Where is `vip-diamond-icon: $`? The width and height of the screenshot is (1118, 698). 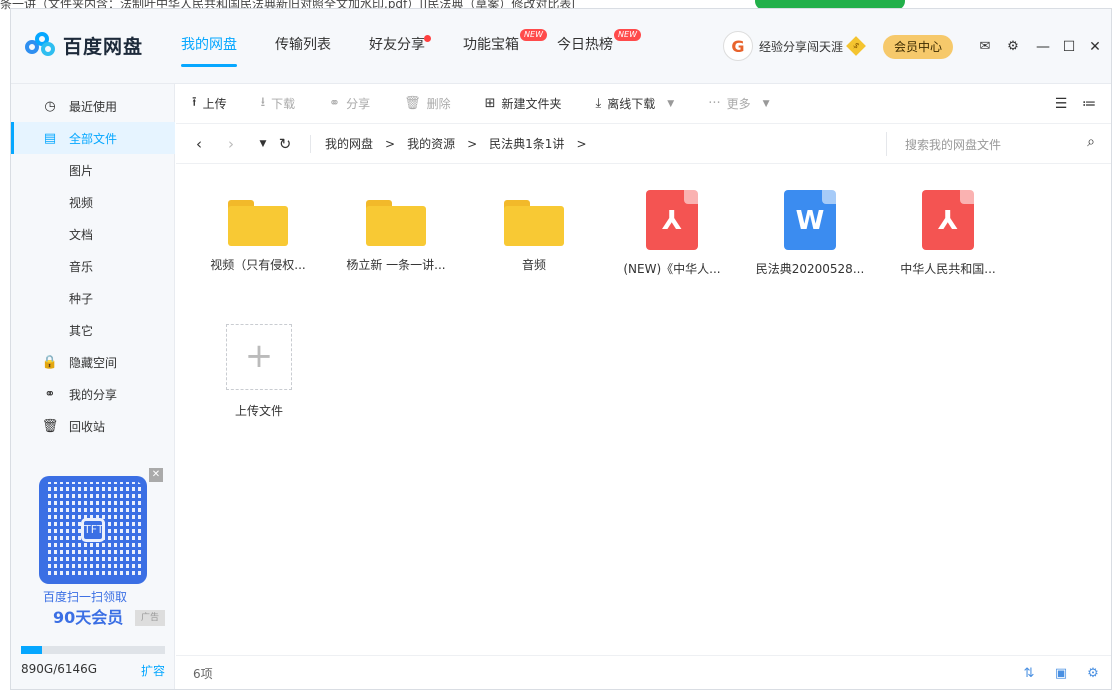
vip-diamond-icon: $ is located at coordinates (856, 46).